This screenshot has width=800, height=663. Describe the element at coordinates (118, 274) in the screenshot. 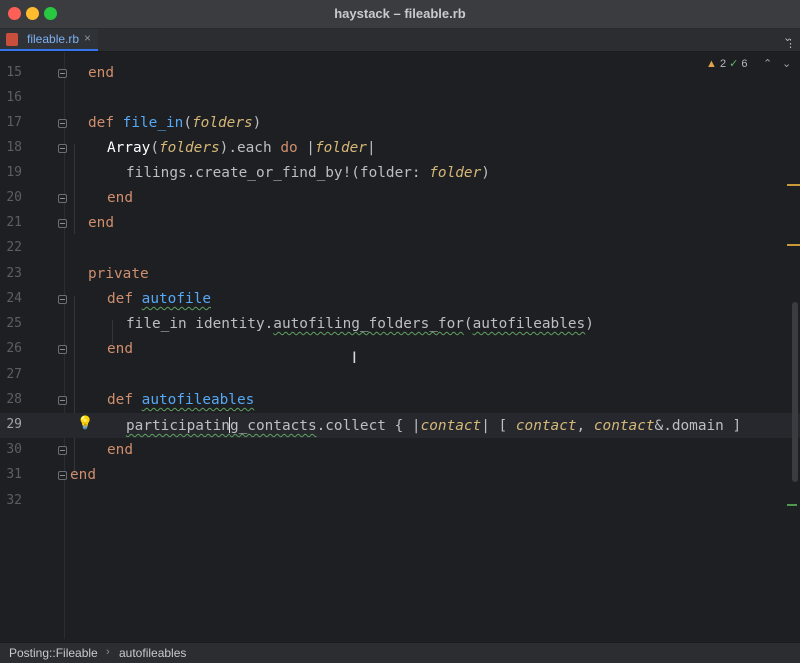

I see `code-text: private` at that location.